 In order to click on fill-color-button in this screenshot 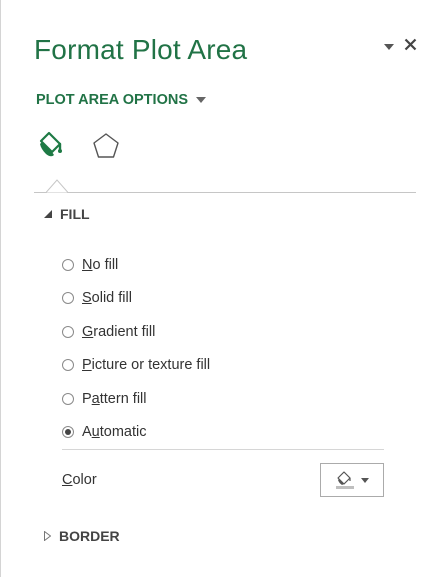, I will do `click(352, 480)`.